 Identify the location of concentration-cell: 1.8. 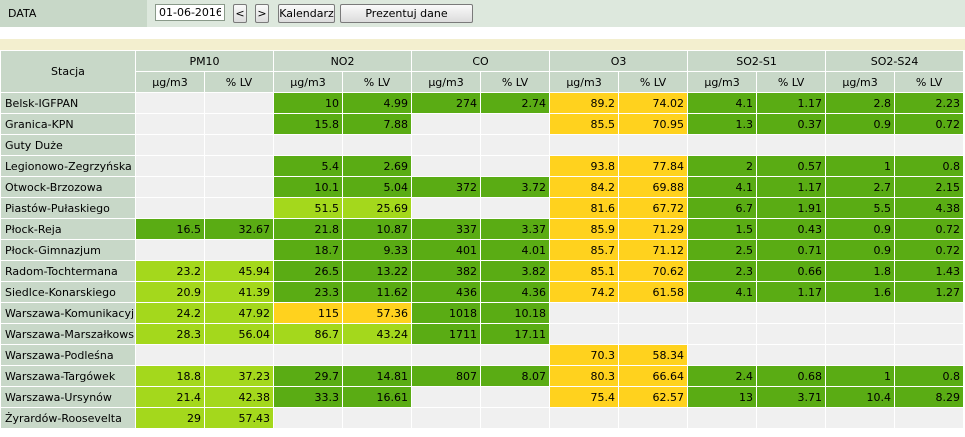
(860, 271).